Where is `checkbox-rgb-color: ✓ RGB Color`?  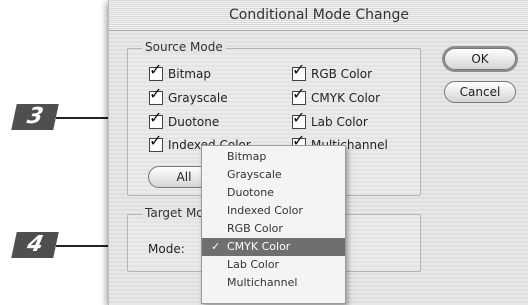
checkbox-rgb-color: ✓ RGB Color is located at coordinates (332, 71).